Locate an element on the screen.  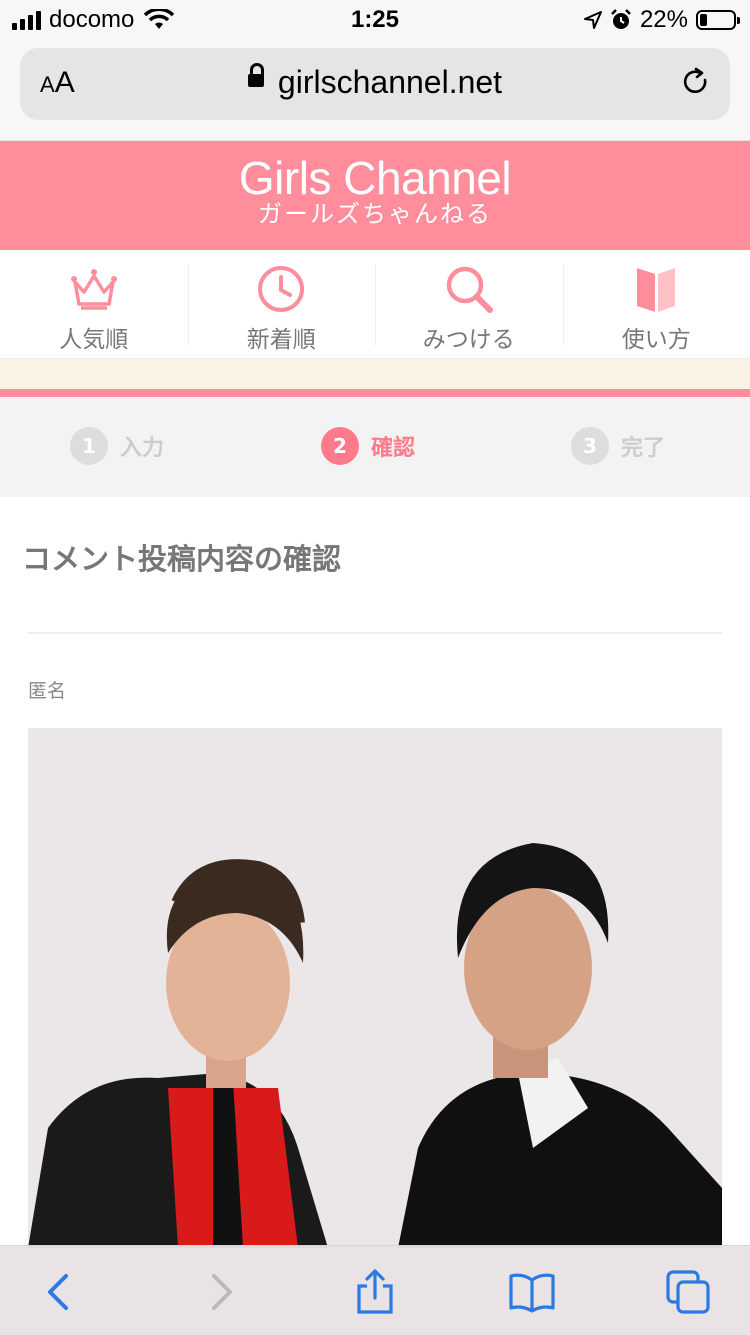
step-label: 確認 is located at coordinates (393, 446).